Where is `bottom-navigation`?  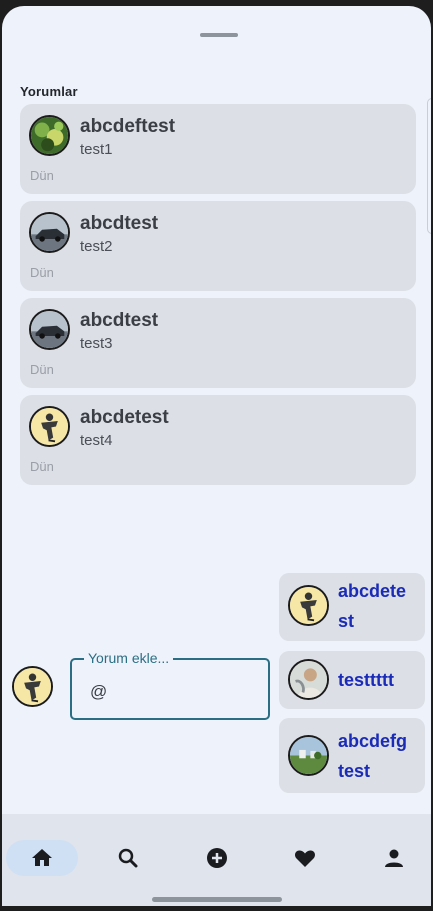 bottom-navigation is located at coordinates (216, 860).